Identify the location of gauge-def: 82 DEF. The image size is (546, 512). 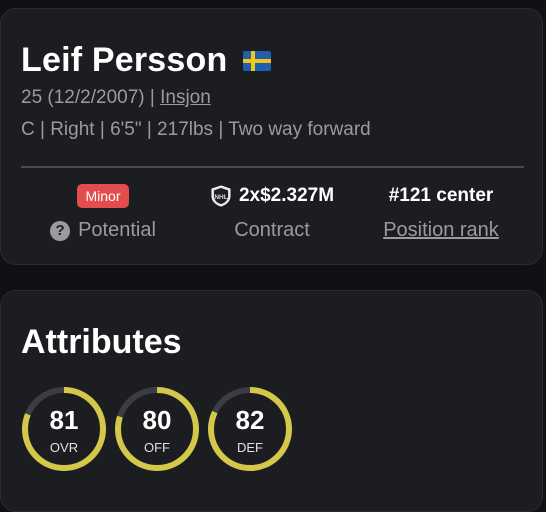
(250, 429).